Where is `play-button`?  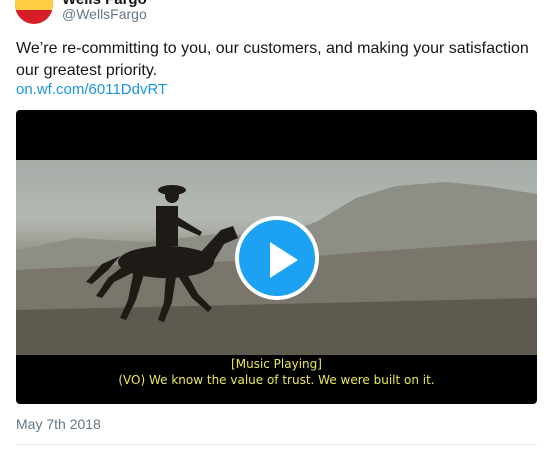 play-button is located at coordinates (277, 258).